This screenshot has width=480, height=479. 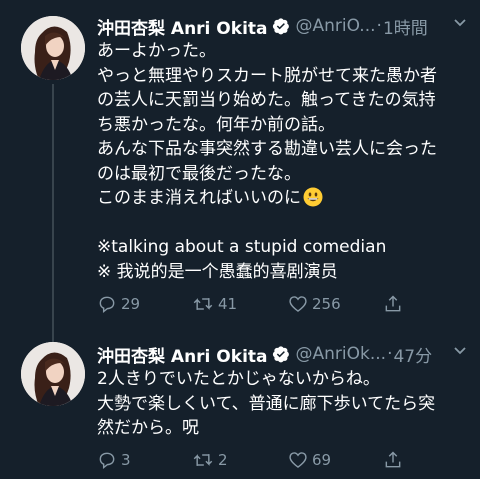 What do you see at coordinates (309, 460) in the screenshot?
I see `like-button: 69` at bounding box center [309, 460].